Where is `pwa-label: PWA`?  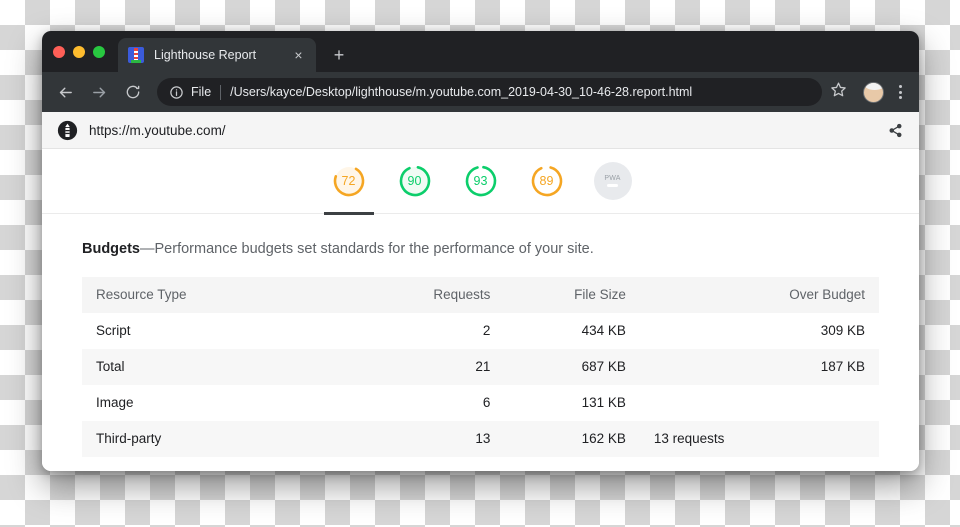 pwa-label: PWA is located at coordinates (612, 178).